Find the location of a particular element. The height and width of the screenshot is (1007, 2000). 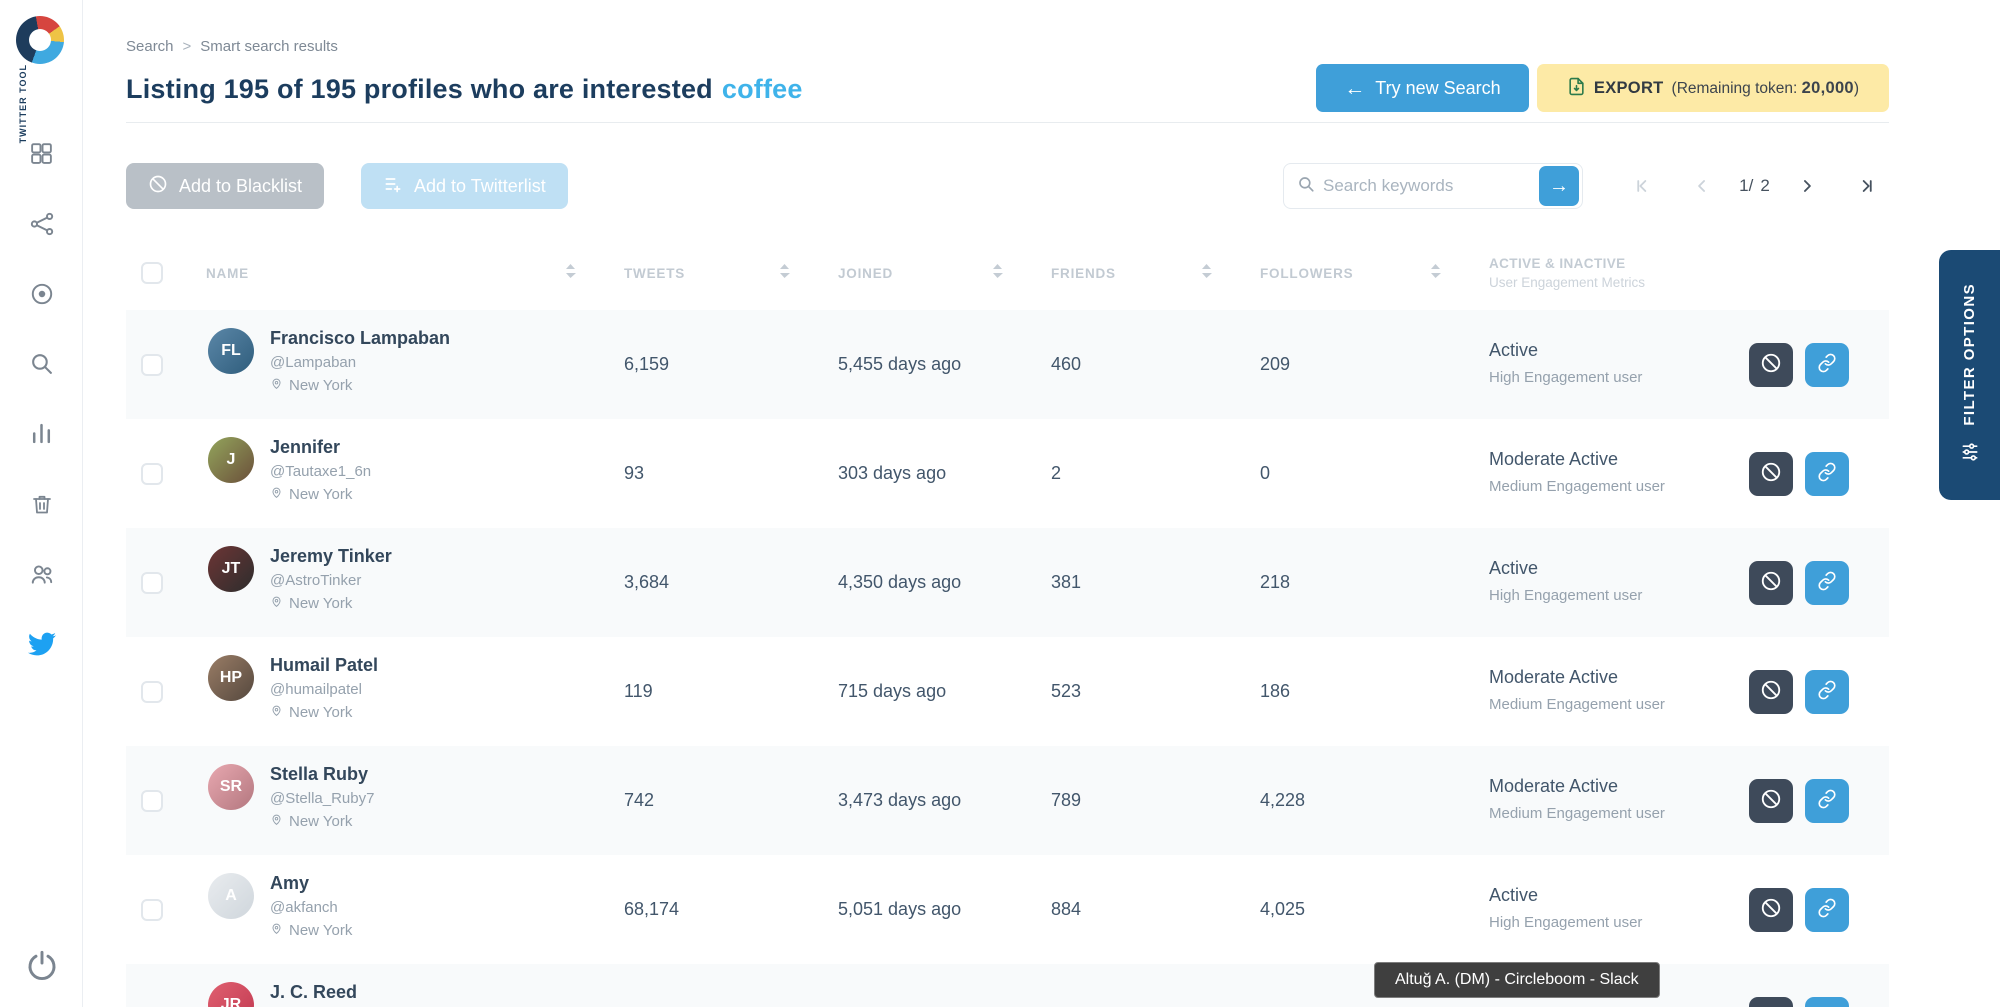

page-indicator: 1/ 2 is located at coordinates (1754, 185).